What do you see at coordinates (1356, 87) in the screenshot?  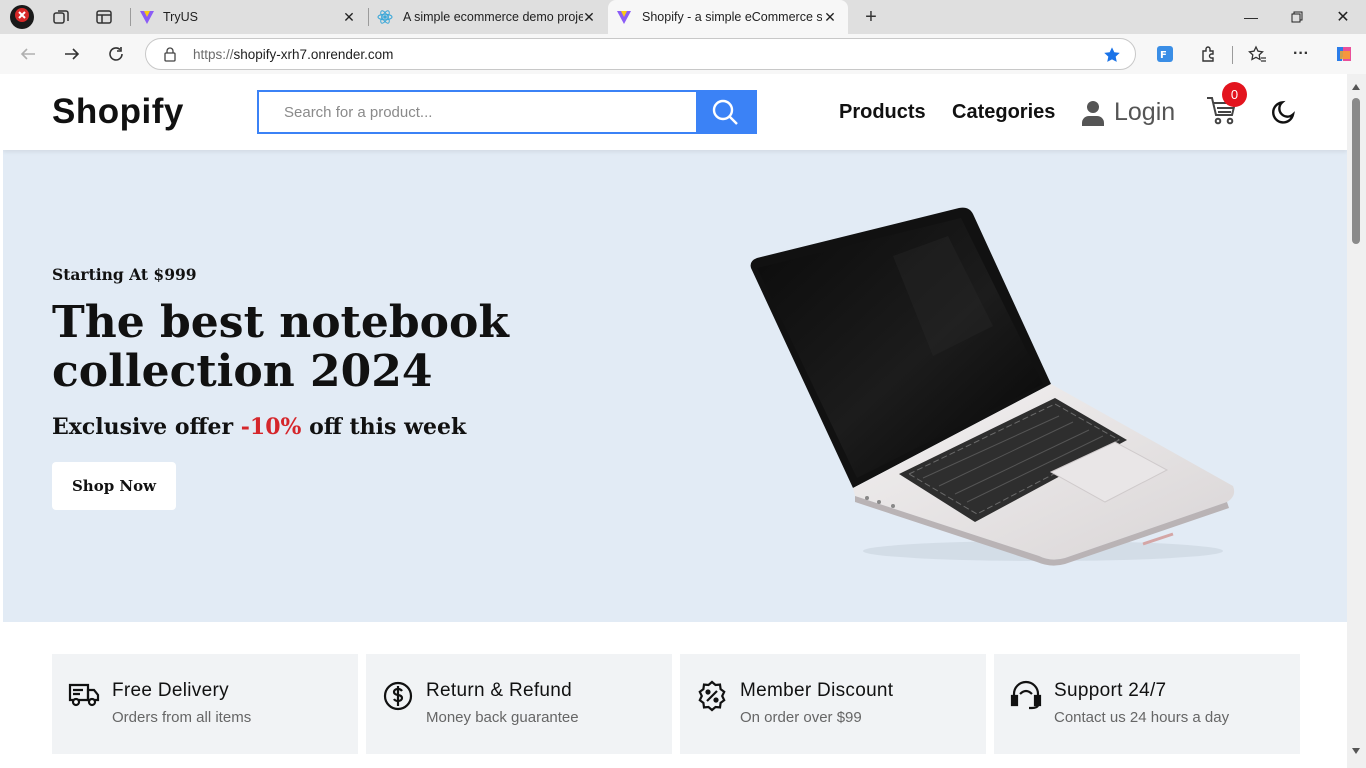 I see `scroll-up-arrow-icon` at bounding box center [1356, 87].